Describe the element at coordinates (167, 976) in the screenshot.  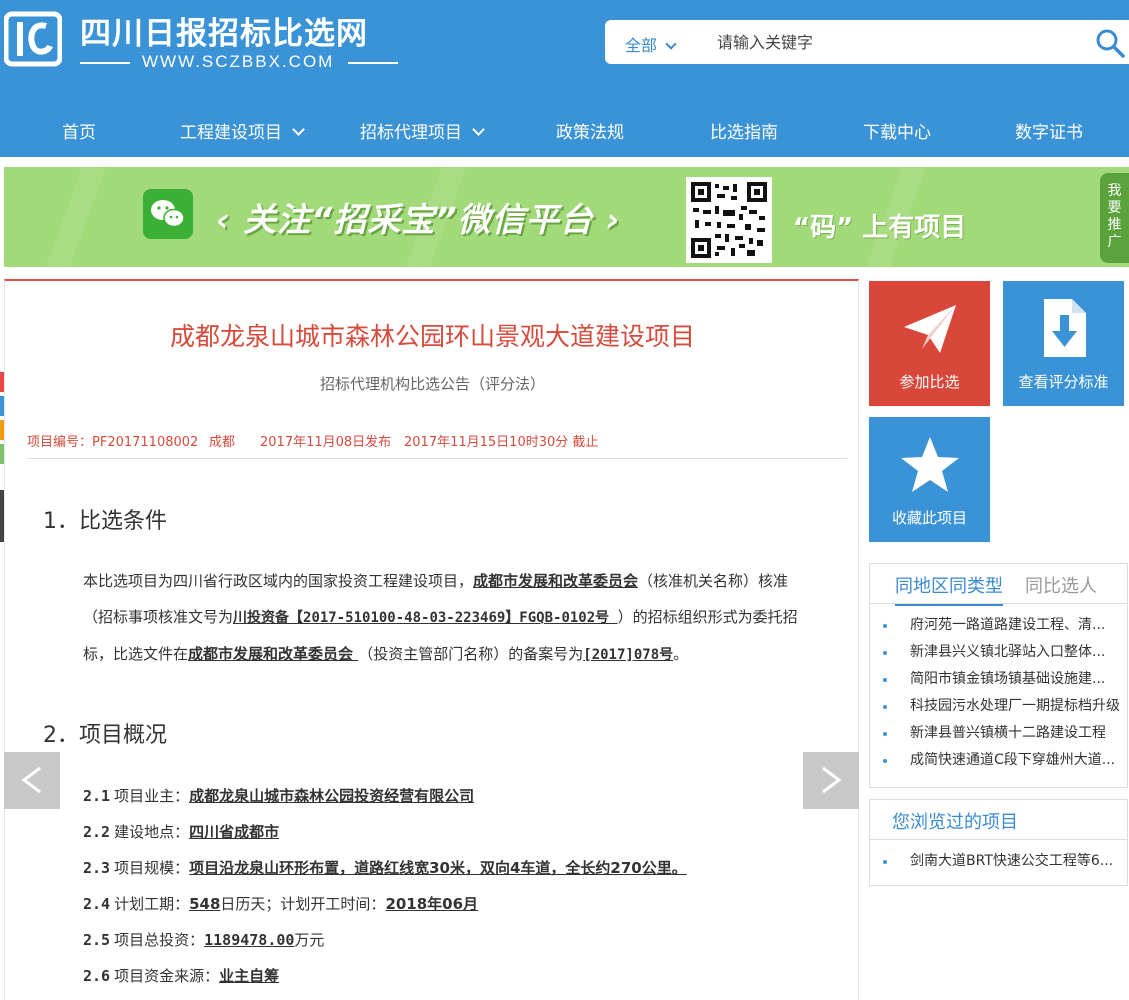
I see `detail-label: 项目资金来源：` at that location.